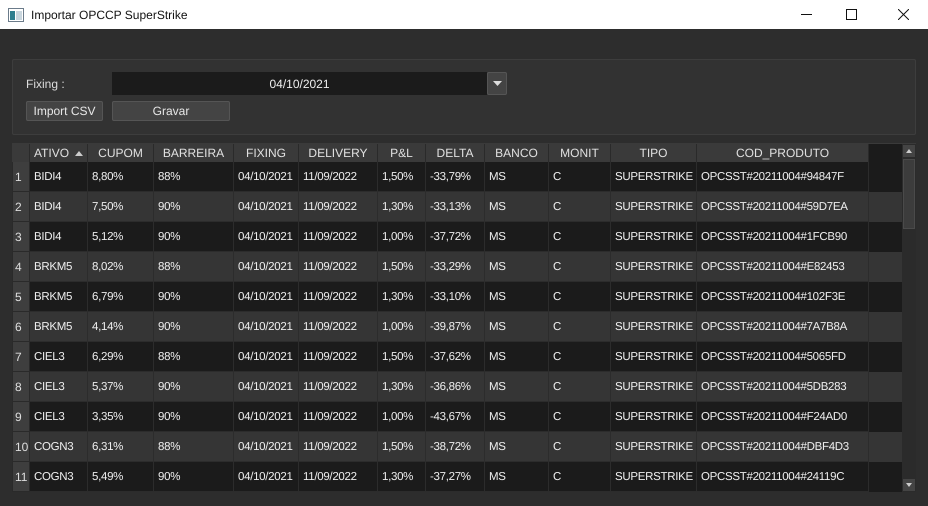  What do you see at coordinates (21, 267) in the screenshot?
I see `row-number: 4` at bounding box center [21, 267].